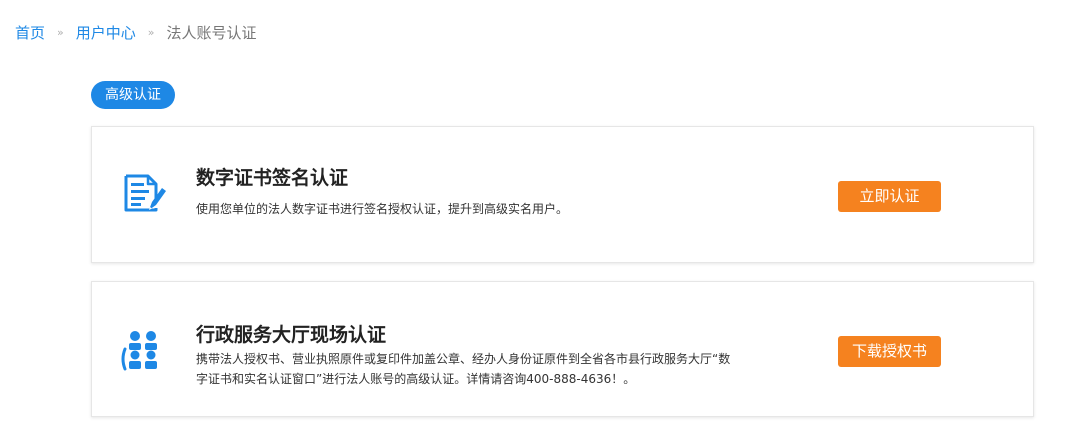  I want to click on card-description: 使用您单位的法人数字证书进行签名授权认证，提升到高级实名用户。, so click(382, 209).